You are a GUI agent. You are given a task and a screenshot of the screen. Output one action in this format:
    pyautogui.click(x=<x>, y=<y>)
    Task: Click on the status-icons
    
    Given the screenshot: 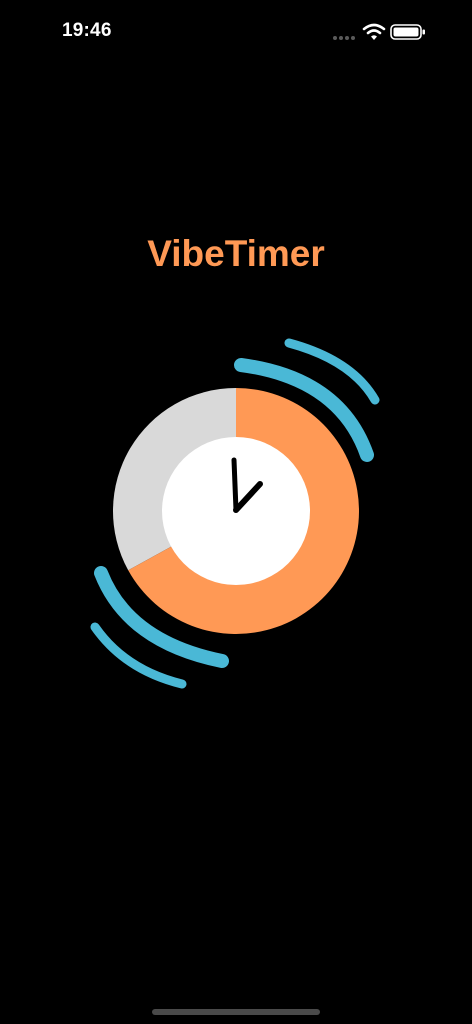 What is the action you would take?
    pyautogui.click(x=382, y=32)
    